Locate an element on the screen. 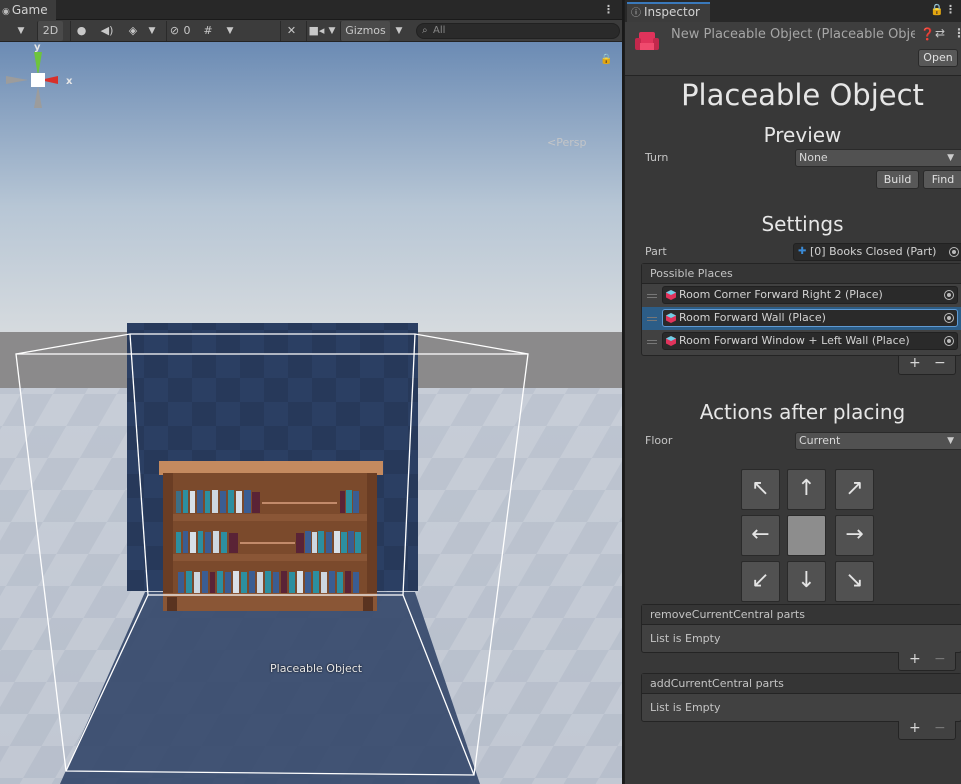  move-up-left-button: ↖ is located at coordinates (760, 489).